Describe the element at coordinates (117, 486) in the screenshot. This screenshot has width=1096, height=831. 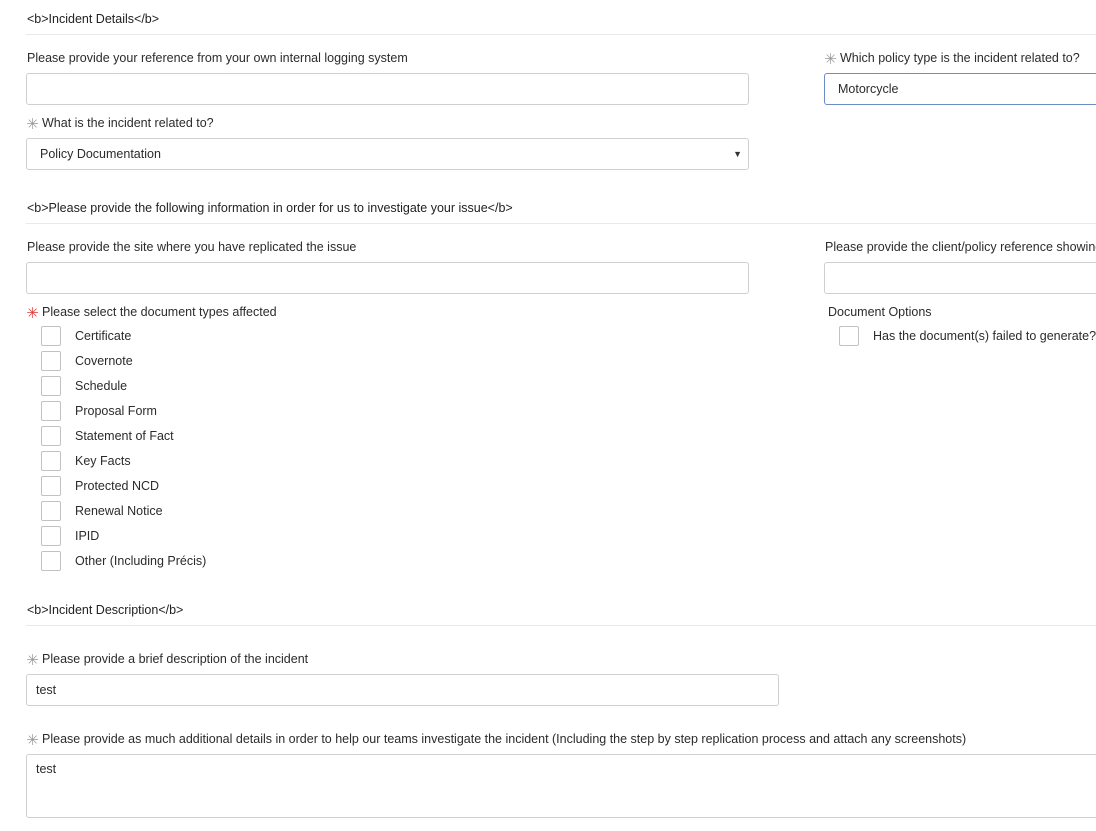
I see `doc-type-label: Protected NCD` at that location.